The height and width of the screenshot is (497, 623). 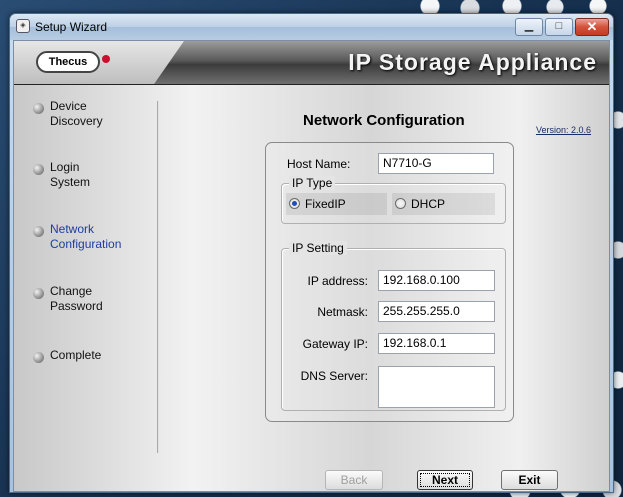 I want to click on title-bar: ◈ Setup Wizard ▁ □ ✕, so click(x=311, y=27).